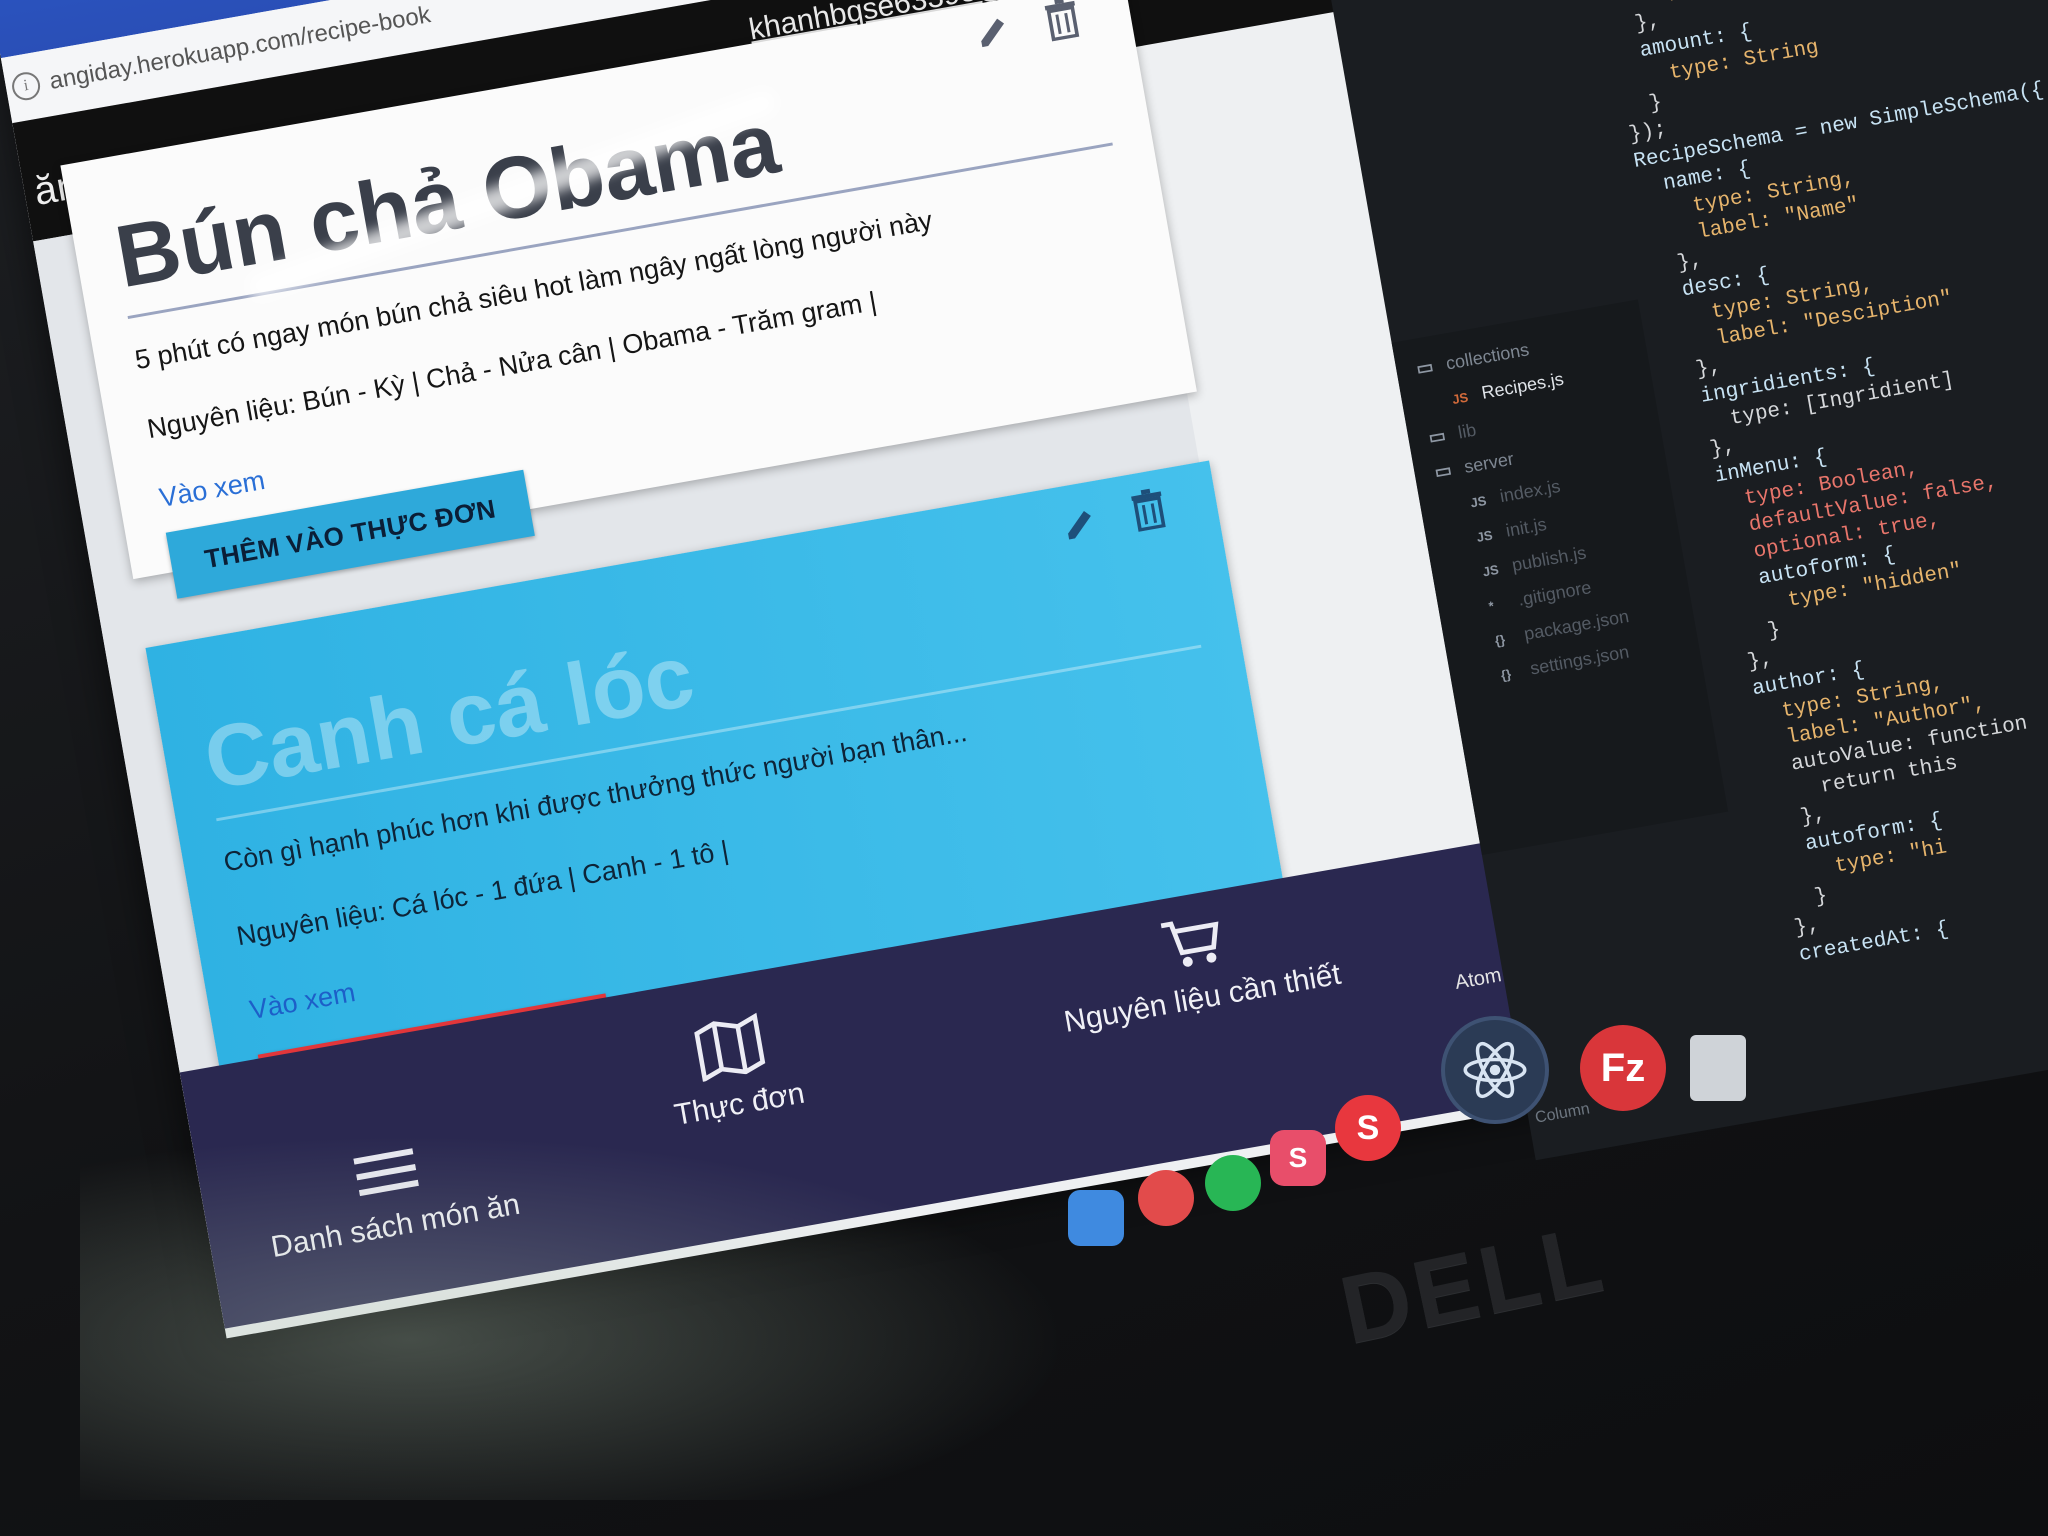  What do you see at coordinates (26, 86) in the screenshot?
I see `site-info-icon: i` at bounding box center [26, 86].